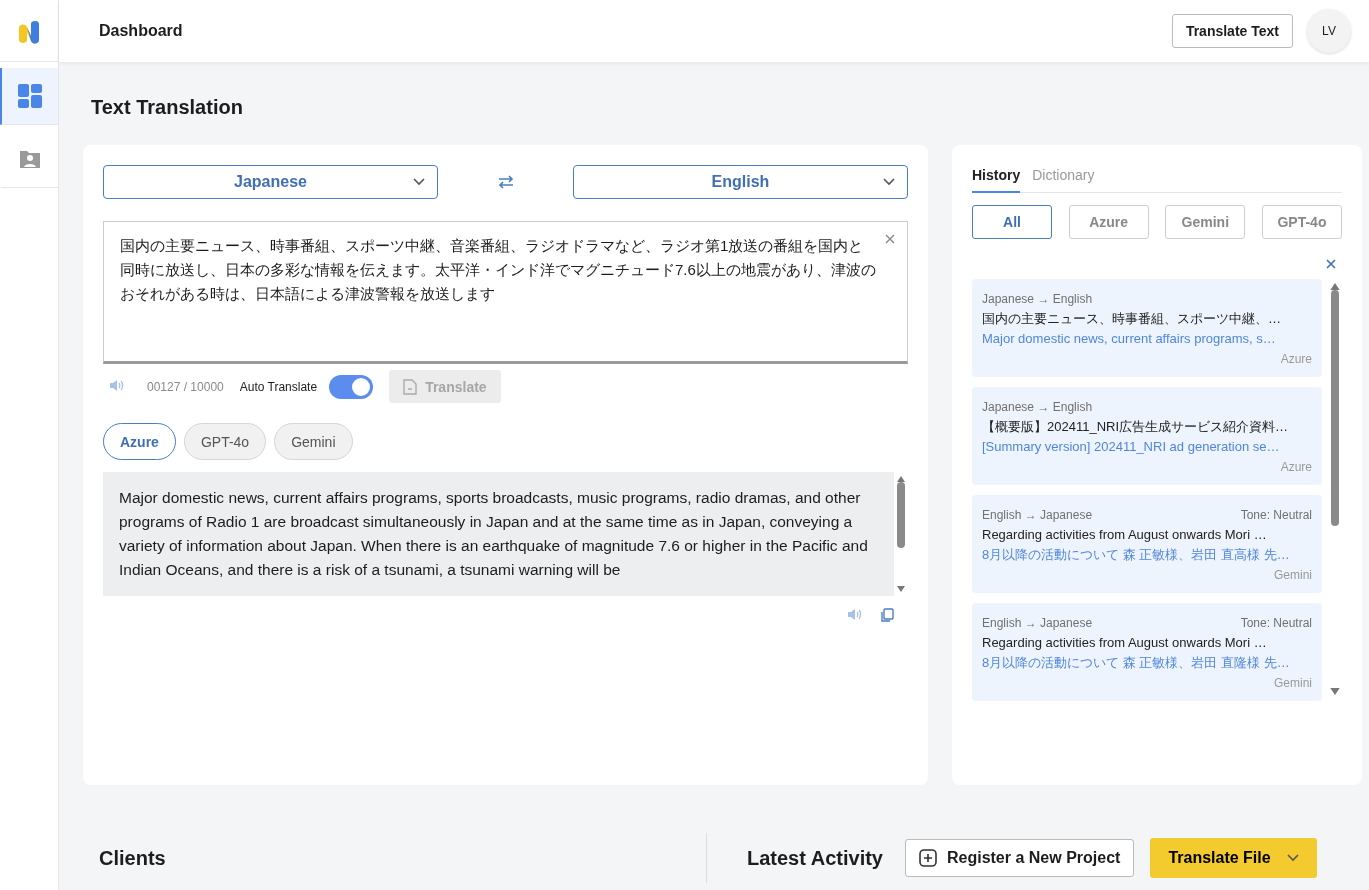 This screenshot has width=1369, height=890. I want to click on copy-icon, so click(887, 615).